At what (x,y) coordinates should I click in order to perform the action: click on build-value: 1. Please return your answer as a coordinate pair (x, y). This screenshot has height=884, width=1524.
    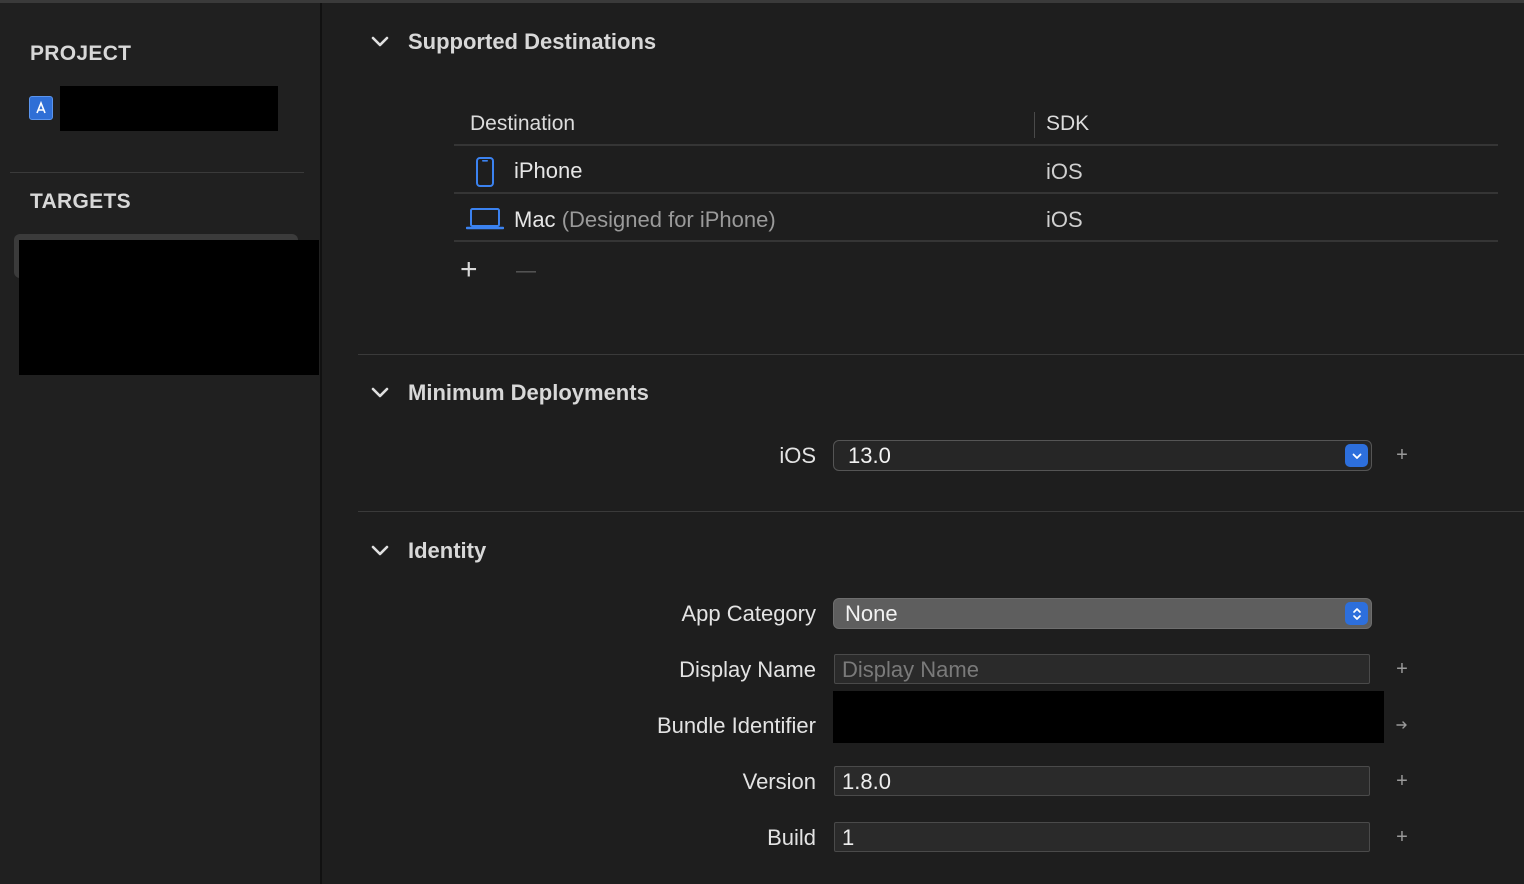
    Looking at the image, I should click on (848, 837).